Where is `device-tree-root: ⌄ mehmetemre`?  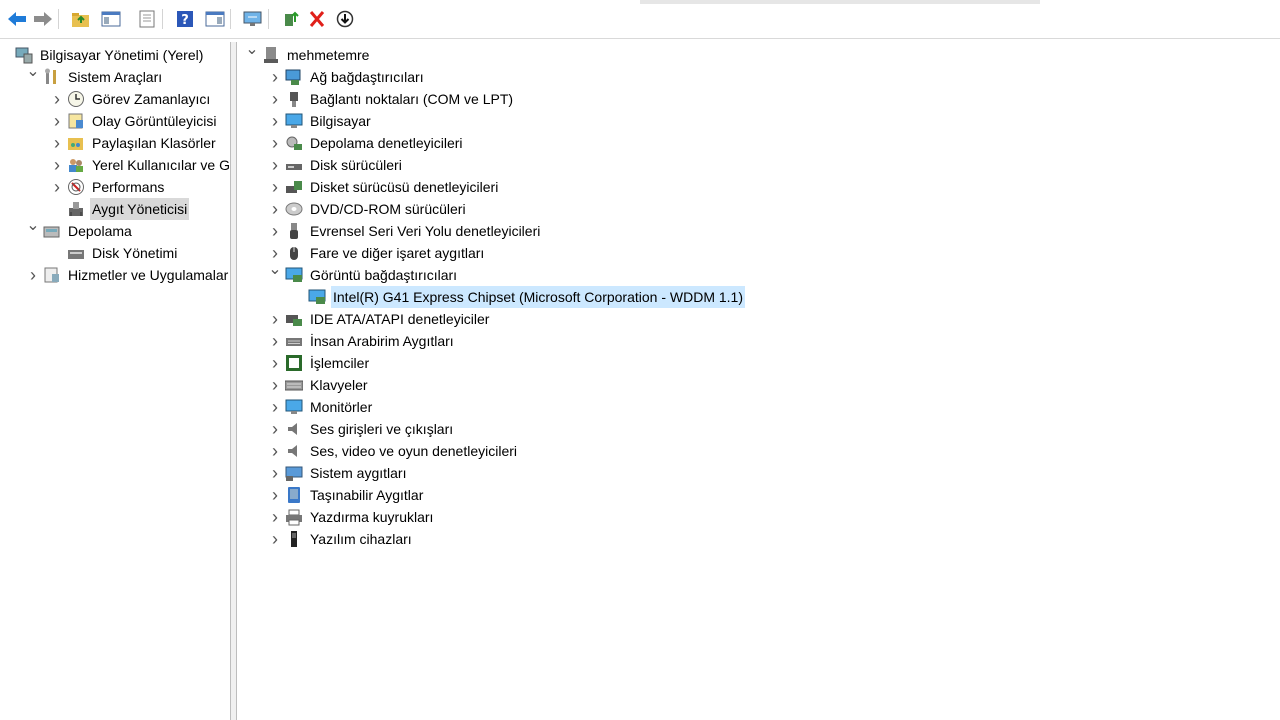
device-tree-root: ⌄ mehmetemre is located at coordinates (308, 54).